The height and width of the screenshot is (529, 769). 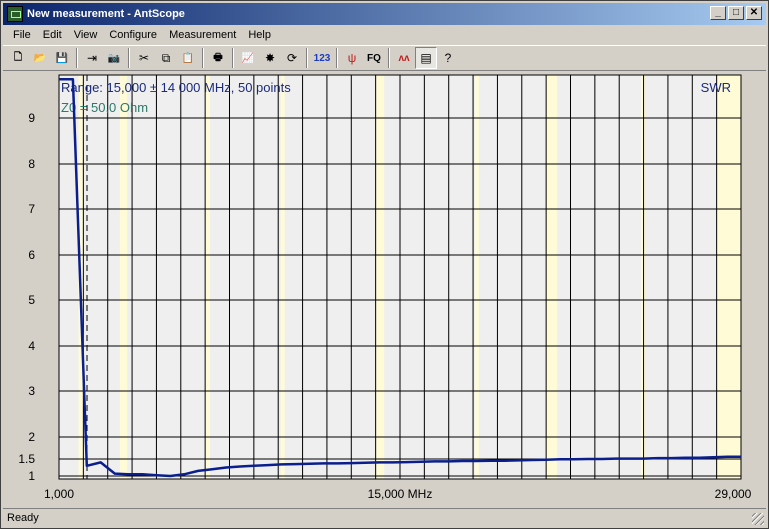 What do you see at coordinates (758, 519) in the screenshot?
I see `resize-grip-icon` at bounding box center [758, 519].